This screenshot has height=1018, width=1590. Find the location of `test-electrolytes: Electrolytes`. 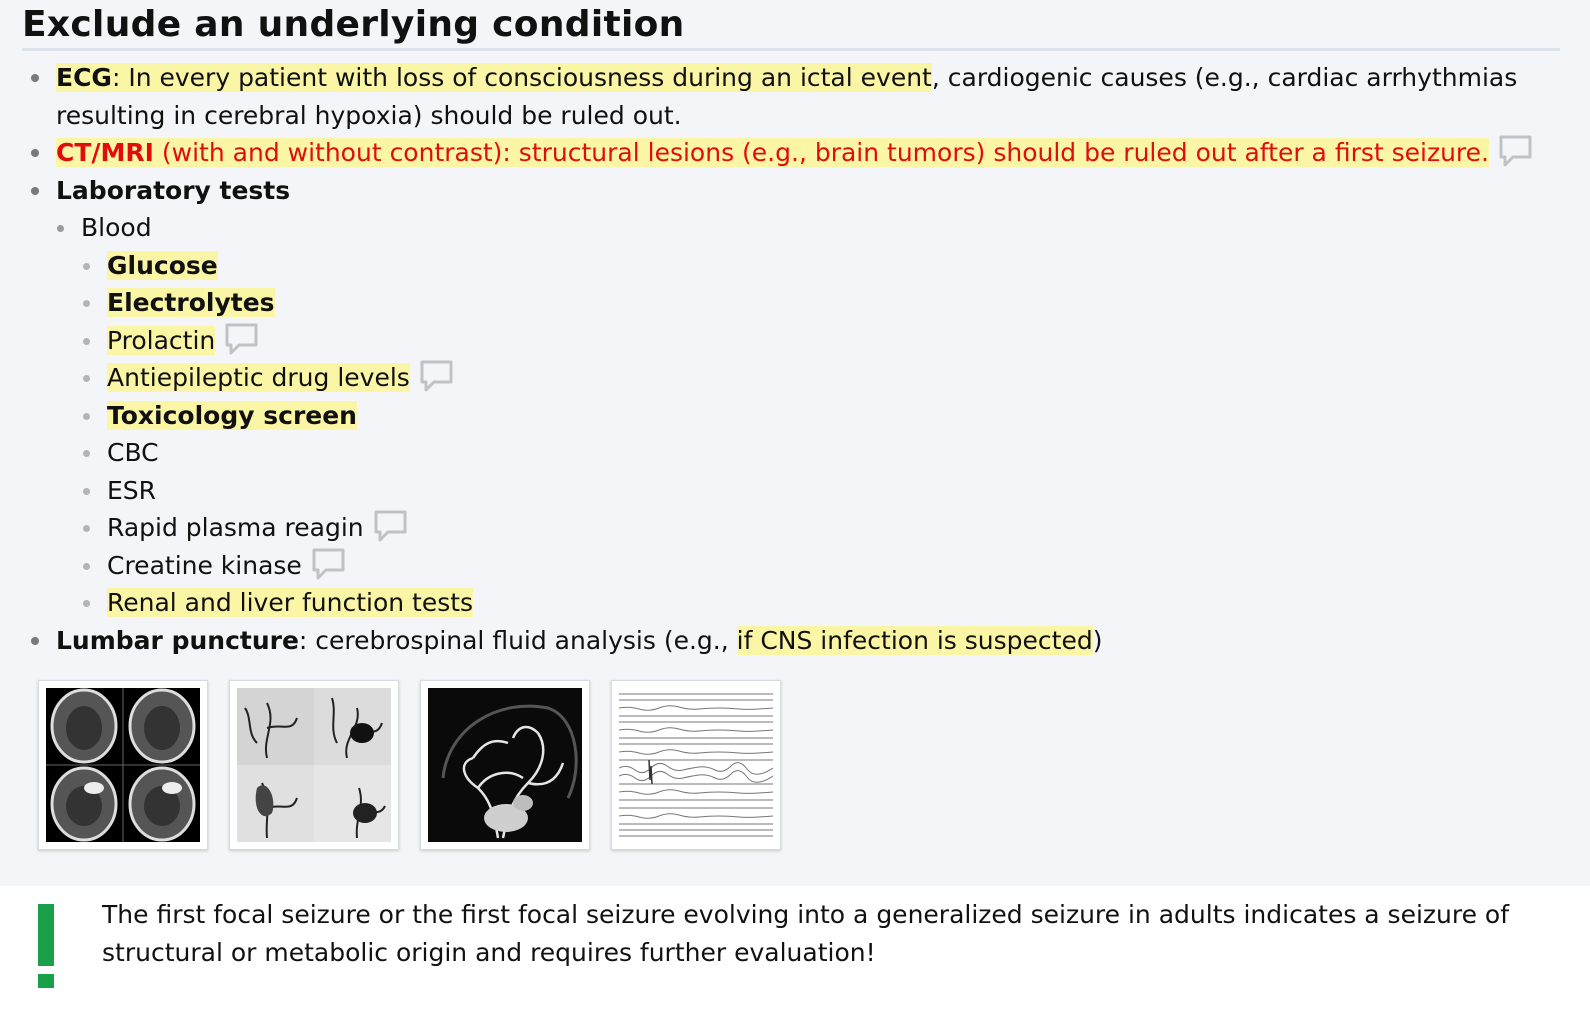

test-electrolytes: Electrolytes is located at coordinates (191, 302).